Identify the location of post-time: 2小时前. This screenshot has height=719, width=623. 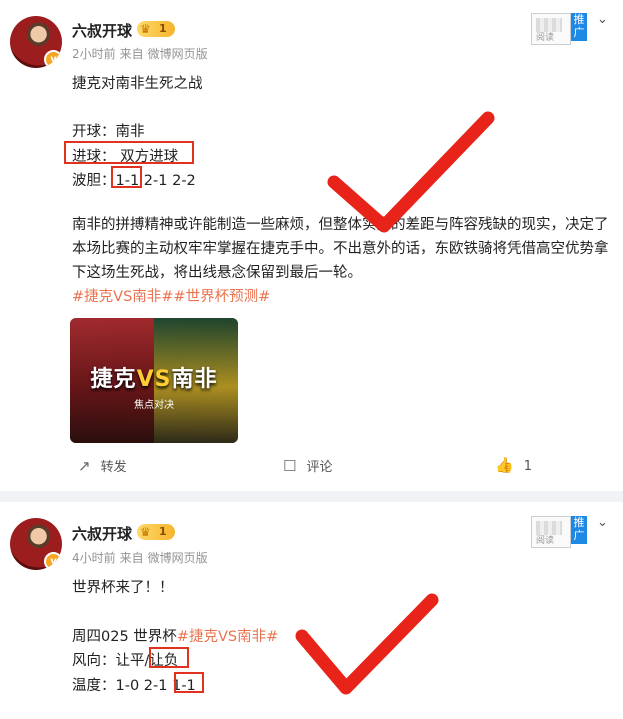
(94, 54).